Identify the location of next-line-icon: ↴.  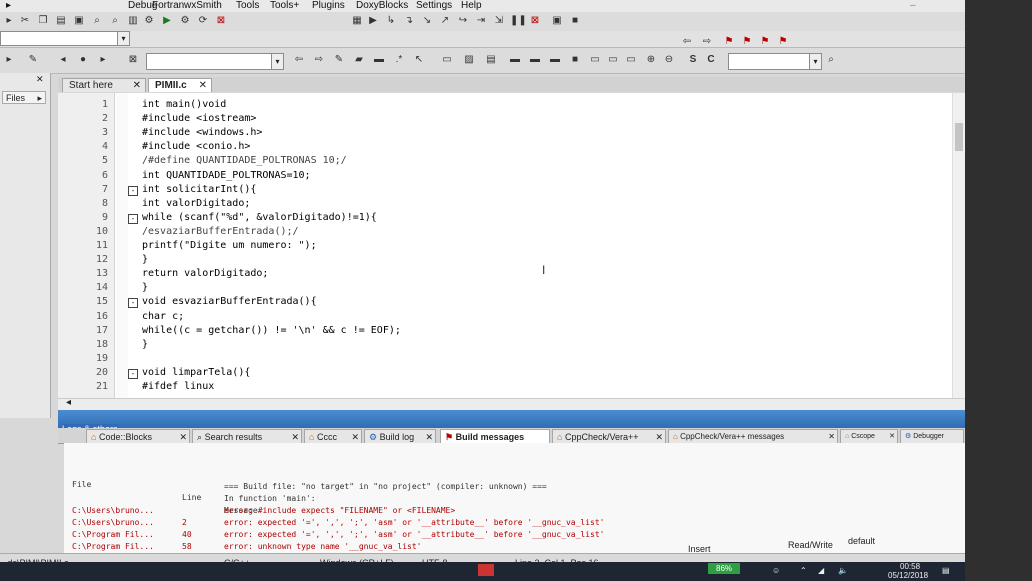
(409, 21).